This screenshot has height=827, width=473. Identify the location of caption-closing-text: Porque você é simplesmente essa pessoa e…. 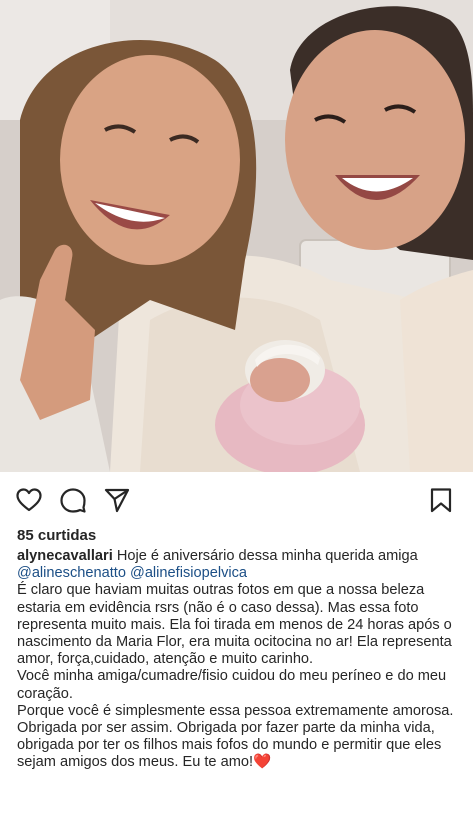
(235, 736).